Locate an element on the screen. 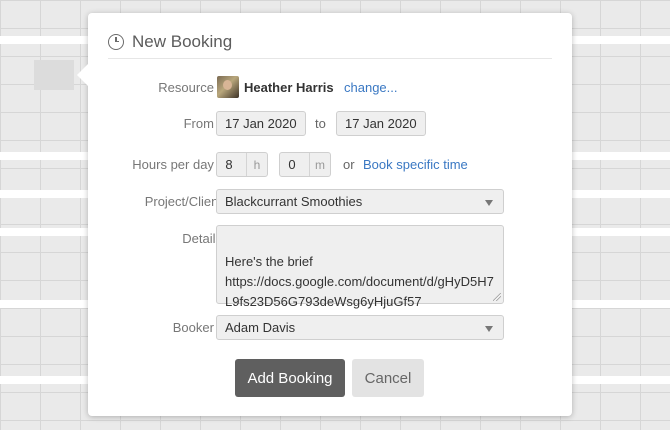  add-booking-button: Add Booking is located at coordinates (290, 378).